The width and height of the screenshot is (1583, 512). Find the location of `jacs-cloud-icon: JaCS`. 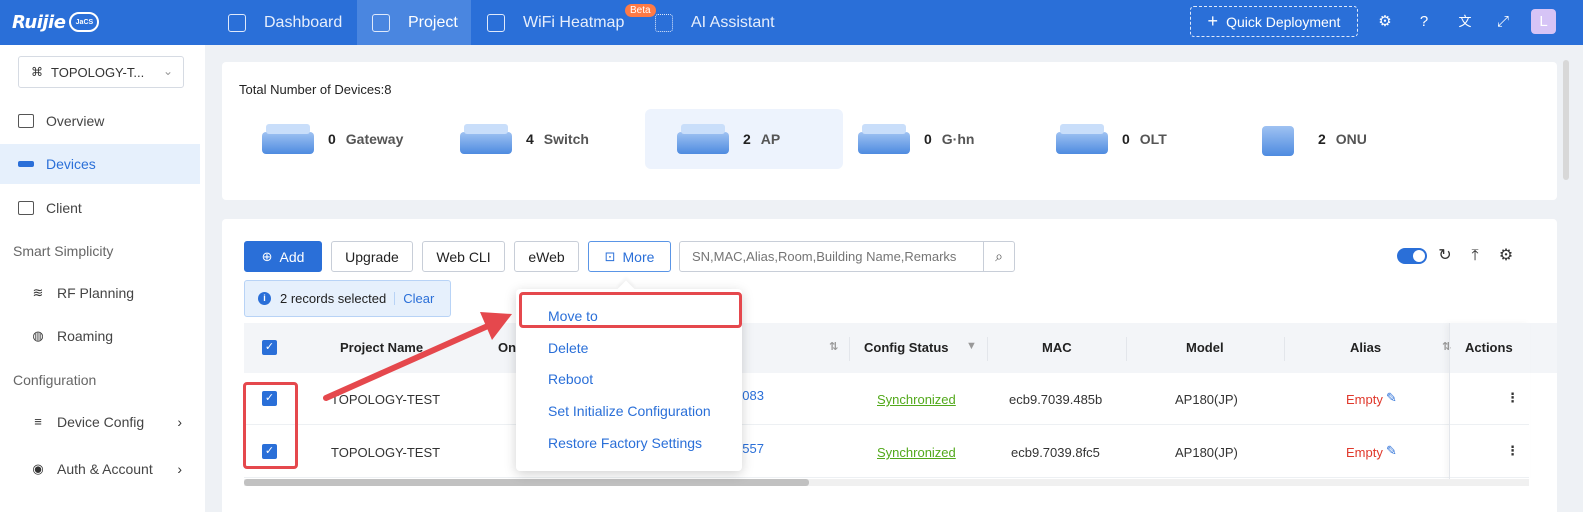

jacs-cloud-icon: JaCS is located at coordinates (84, 22).